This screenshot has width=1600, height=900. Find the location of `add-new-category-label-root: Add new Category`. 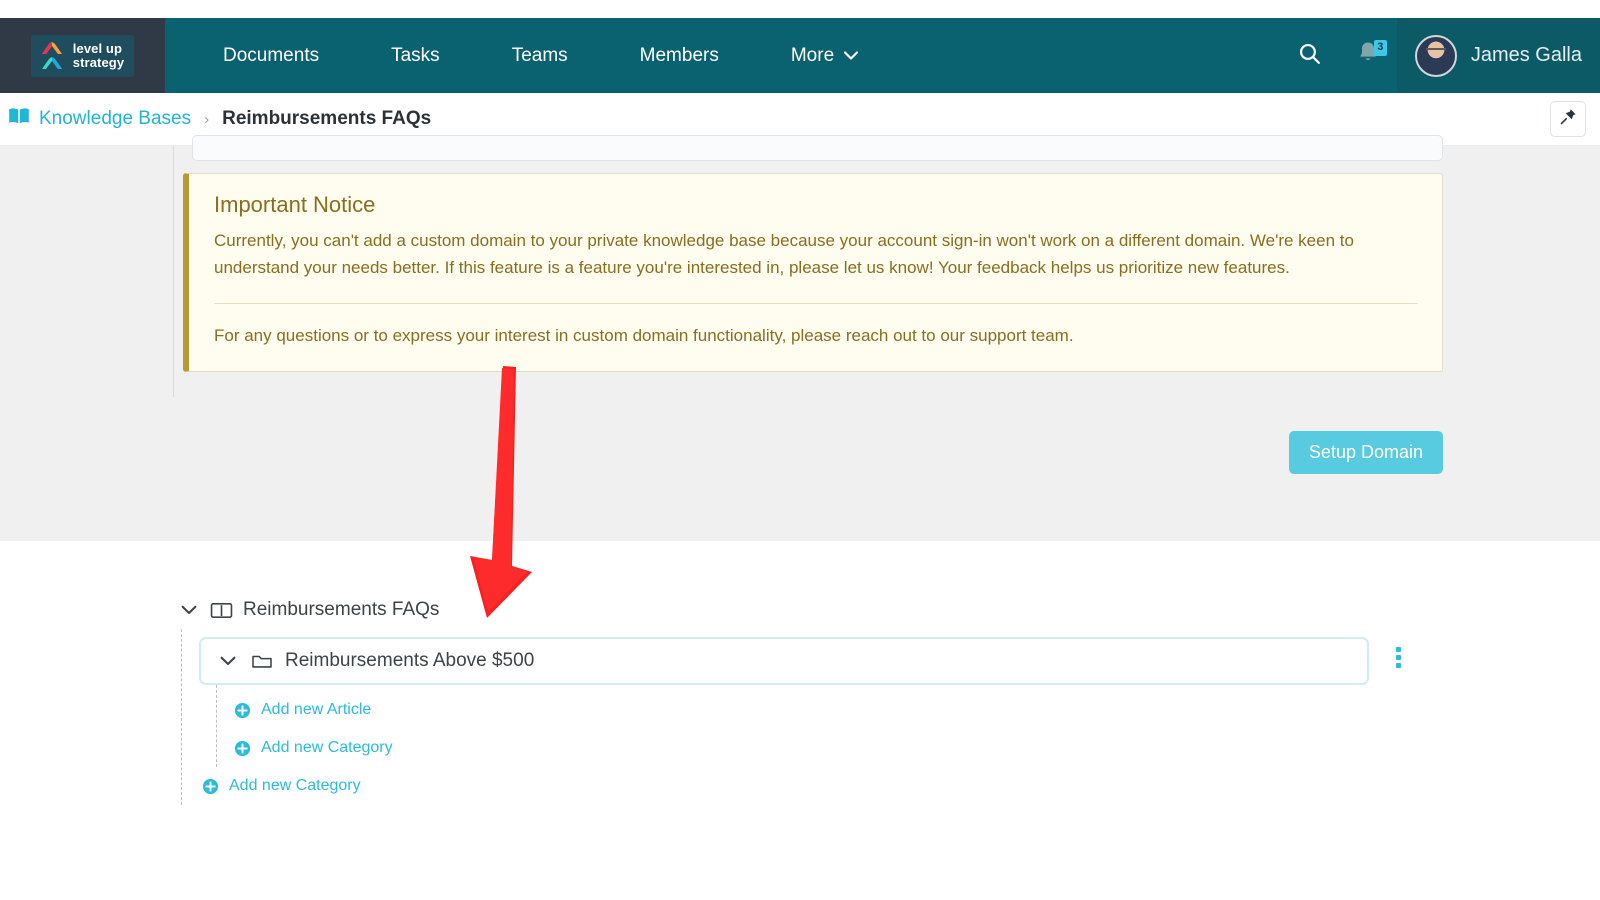

add-new-category-label-root: Add new Category is located at coordinates (295, 785).